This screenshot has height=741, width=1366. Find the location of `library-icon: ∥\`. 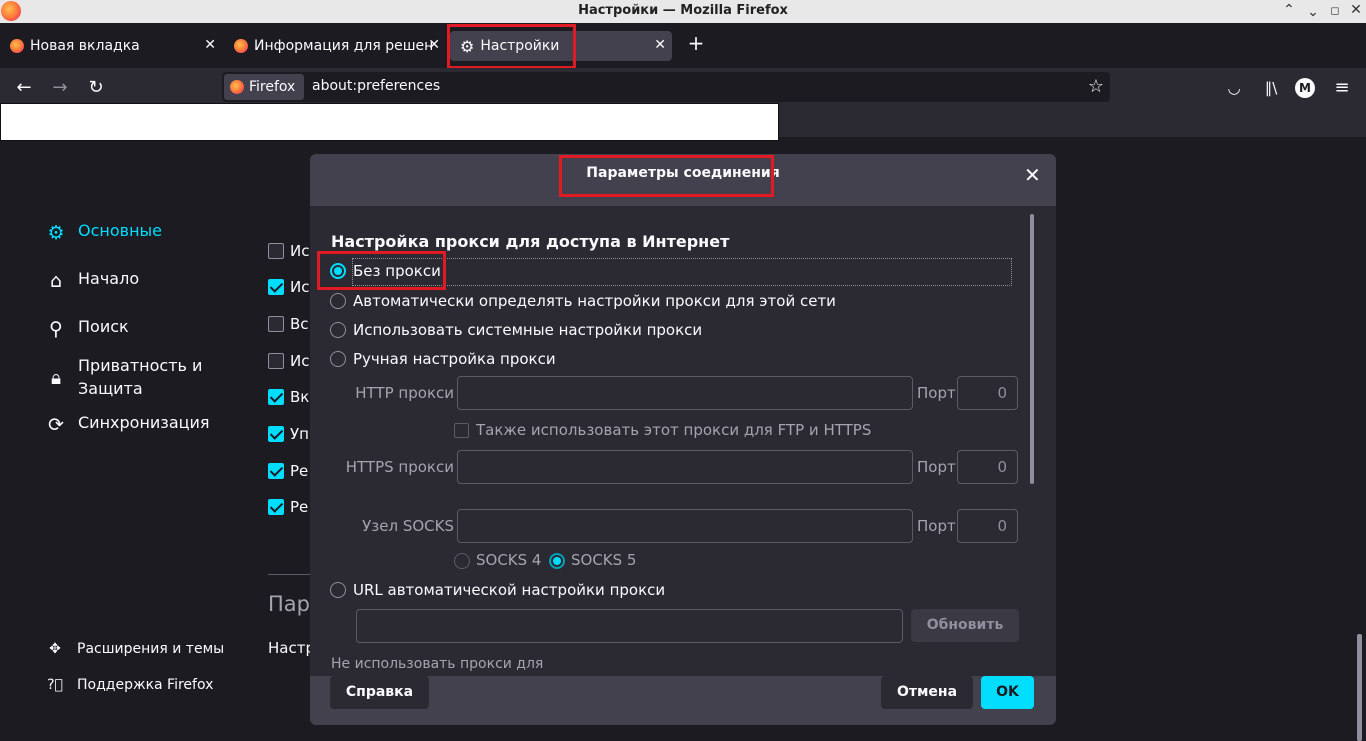

library-icon: ∥\ is located at coordinates (1271, 88).